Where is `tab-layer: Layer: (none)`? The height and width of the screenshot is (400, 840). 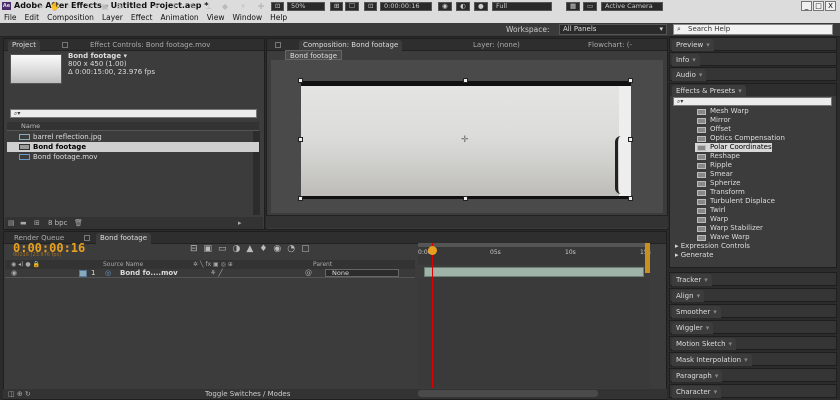
tab-layer: Layer: (none) is located at coordinates (496, 45).